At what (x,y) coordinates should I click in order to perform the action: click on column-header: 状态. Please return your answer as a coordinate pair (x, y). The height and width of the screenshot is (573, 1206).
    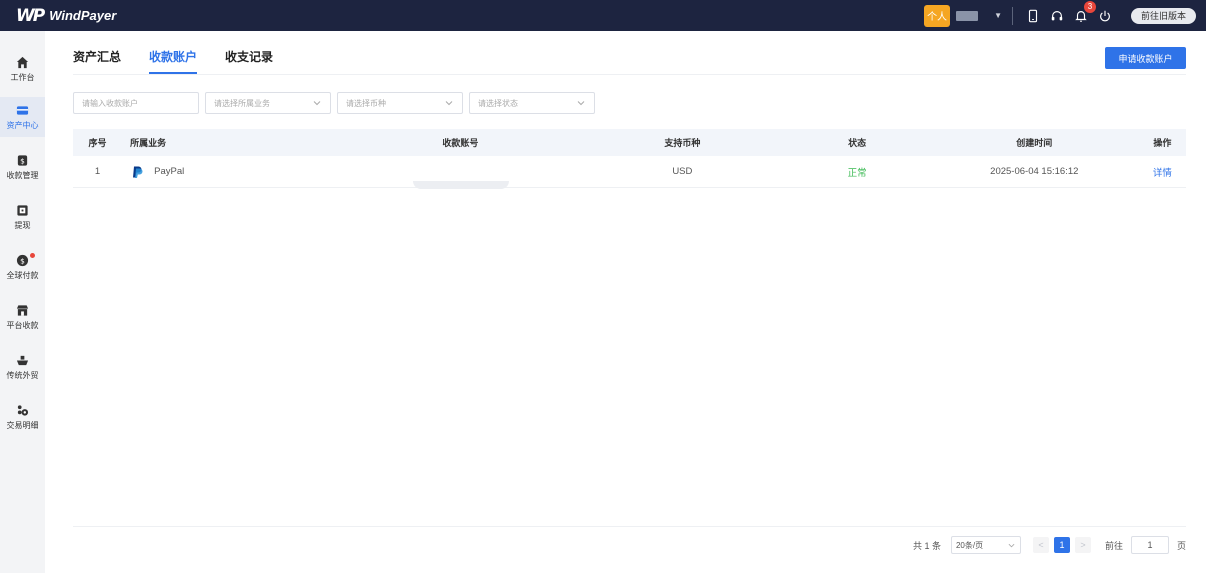
    Looking at the image, I should click on (857, 143).